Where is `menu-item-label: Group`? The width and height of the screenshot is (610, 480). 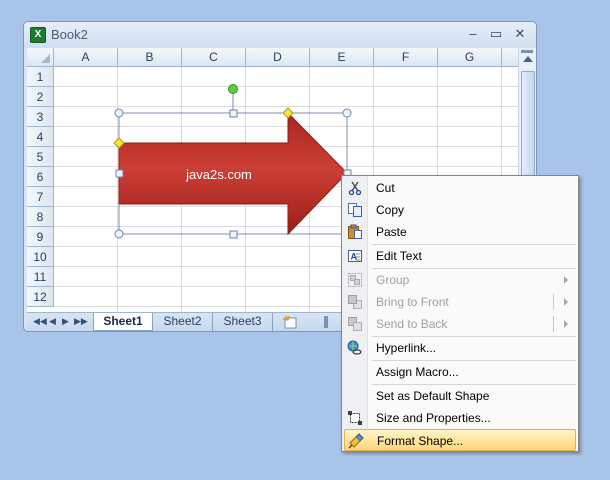 menu-item-label: Group is located at coordinates (393, 280).